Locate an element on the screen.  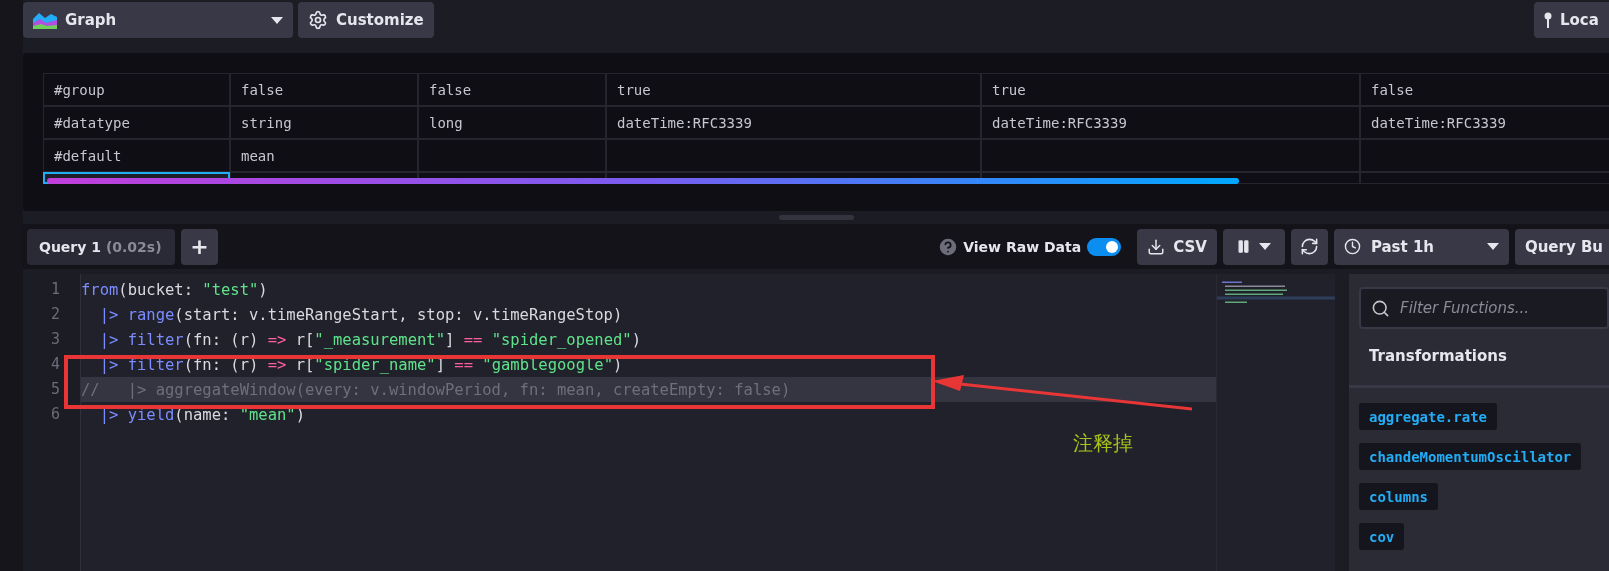
line-number: 6 is located at coordinates (55, 414).